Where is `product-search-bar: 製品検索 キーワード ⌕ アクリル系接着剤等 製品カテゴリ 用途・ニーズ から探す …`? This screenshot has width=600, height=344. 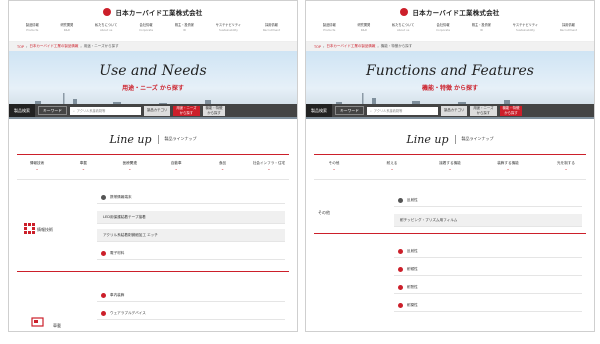
product-search-bar: 製品検索 キーワード ⌕ アクリル系接着剤等 製品カテゴリ 用途・ニーズ から探す … is located at coordinates (450, 110).